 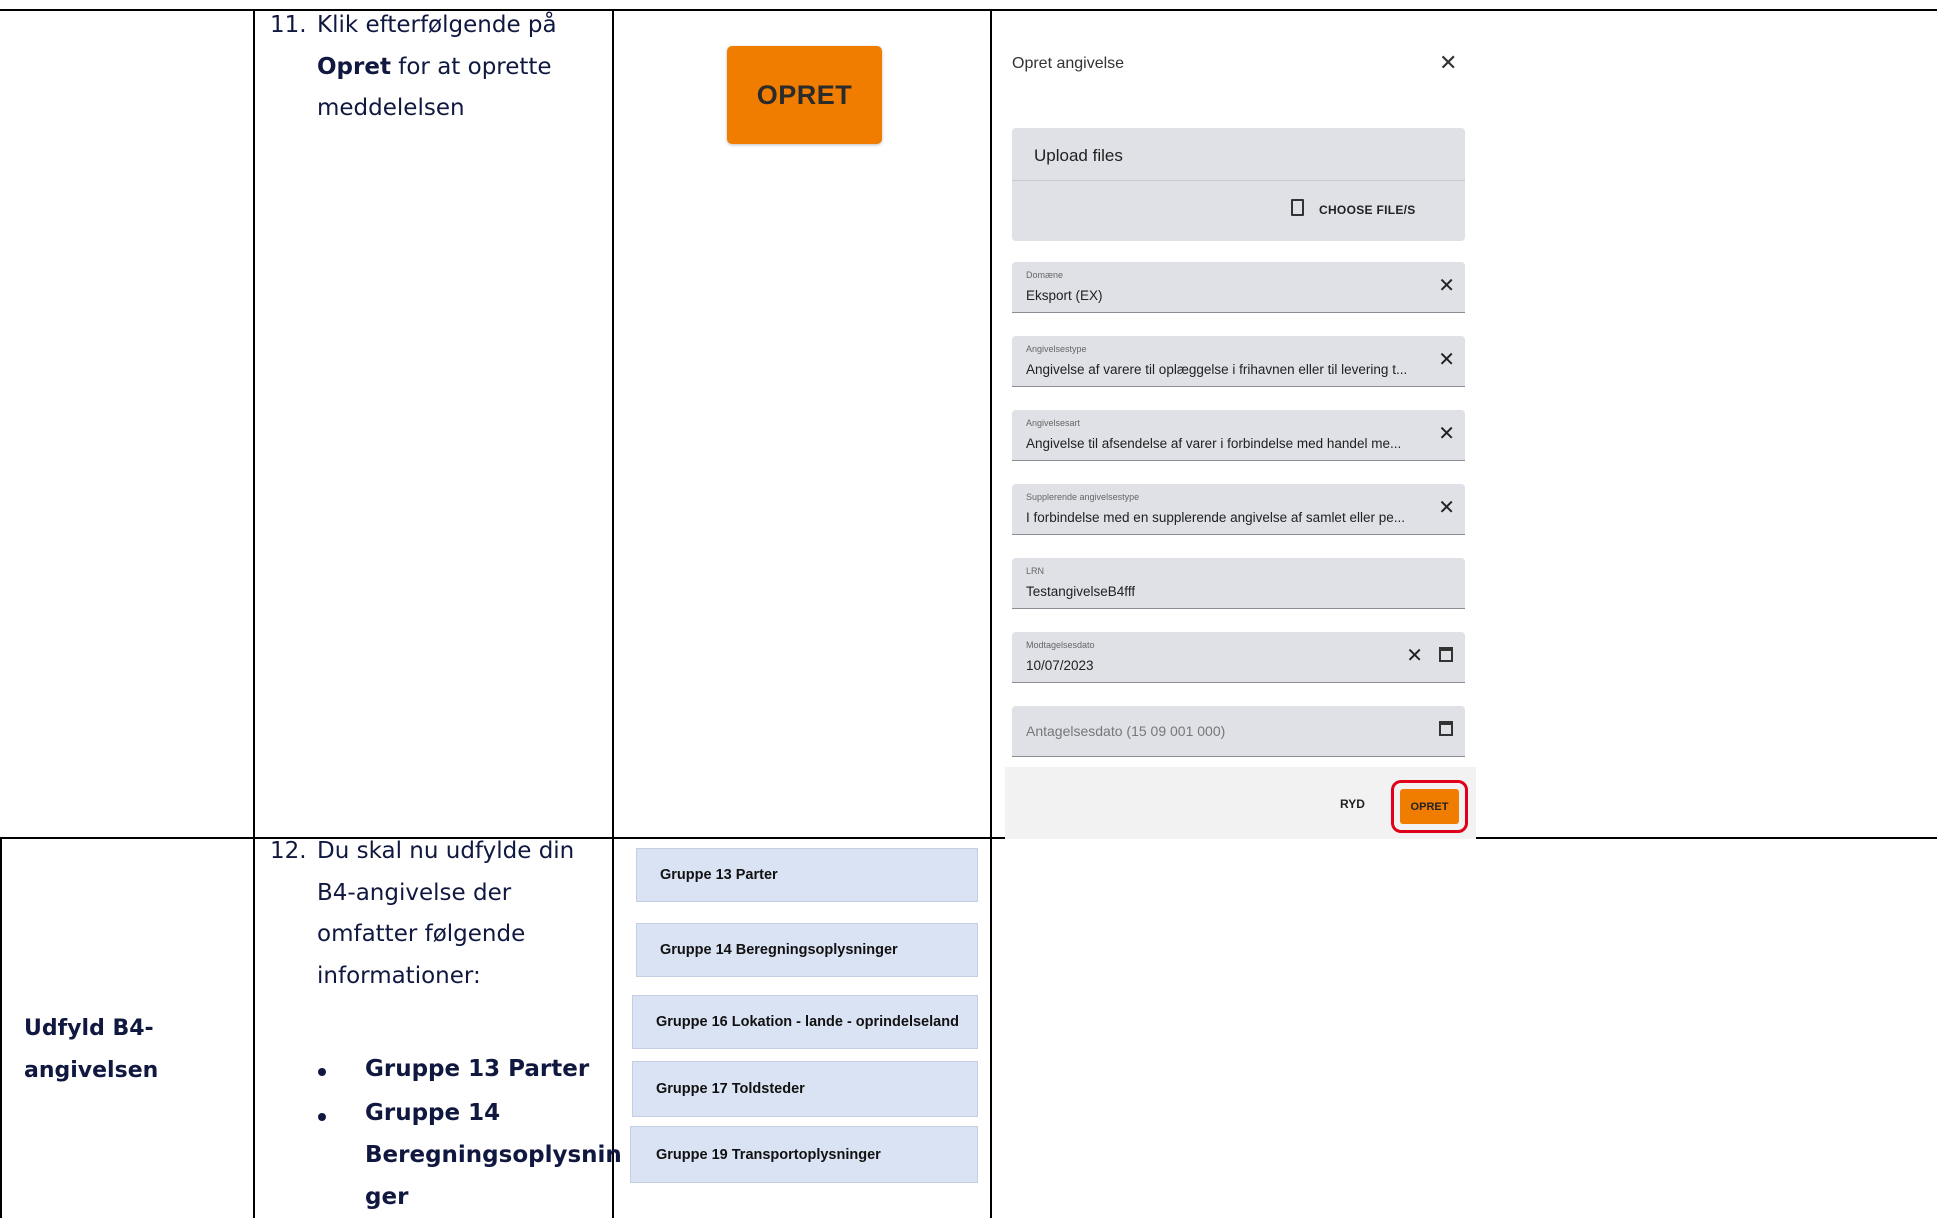 I want to click on opret-button-image: OPRET, so click(x=804, y=95).